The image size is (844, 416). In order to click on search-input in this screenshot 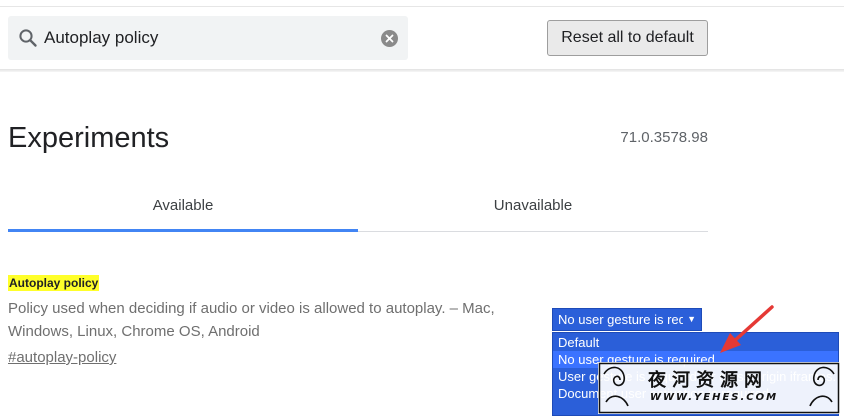, I will do `click(209, 38)`.